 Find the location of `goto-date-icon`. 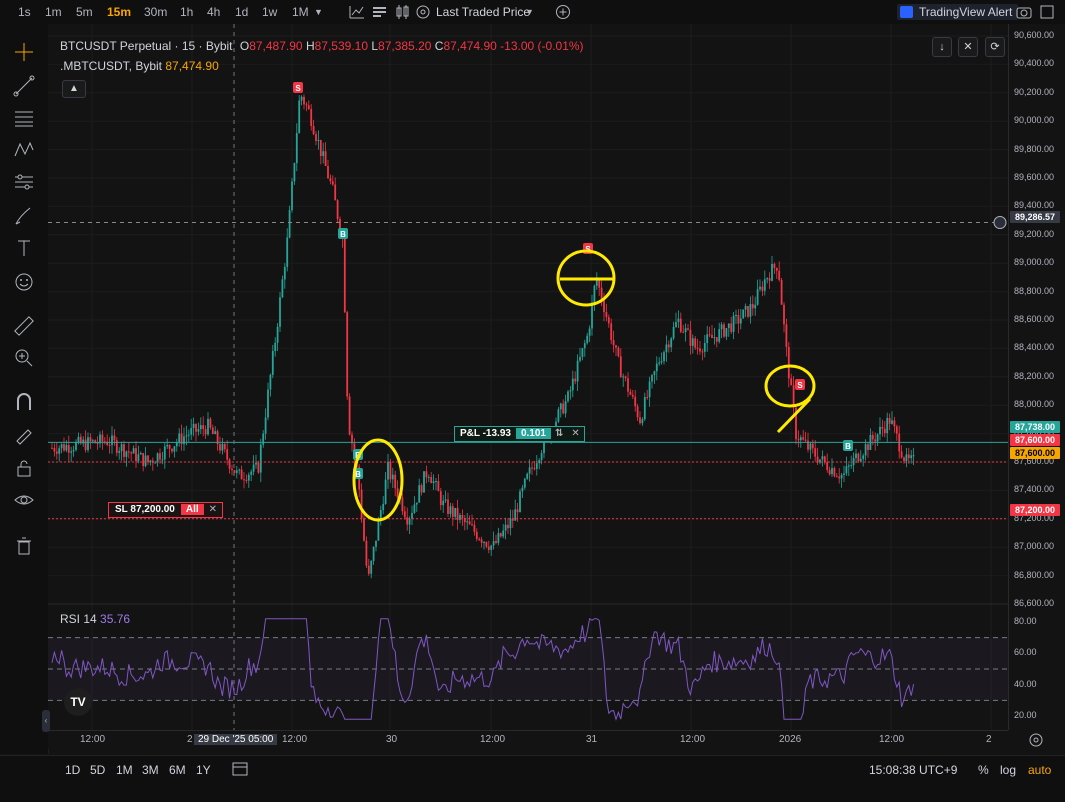

goto-date-icon is located at coordinates (240, 769).